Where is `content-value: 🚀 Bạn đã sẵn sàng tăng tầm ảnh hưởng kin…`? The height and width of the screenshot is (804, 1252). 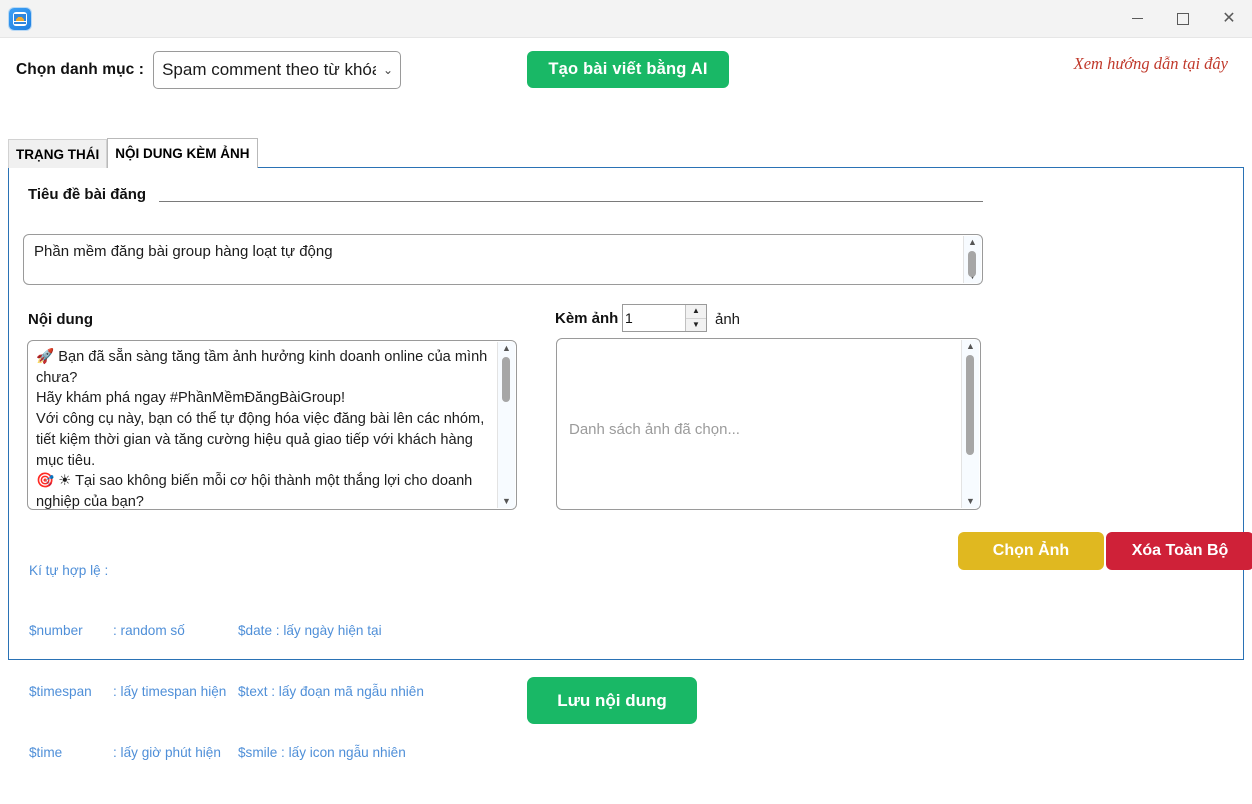 content-value: 🚀 Bạn đã sẵn sàng tăng tầm ảnh hưởng kin… is located at coordinates (262, 429).